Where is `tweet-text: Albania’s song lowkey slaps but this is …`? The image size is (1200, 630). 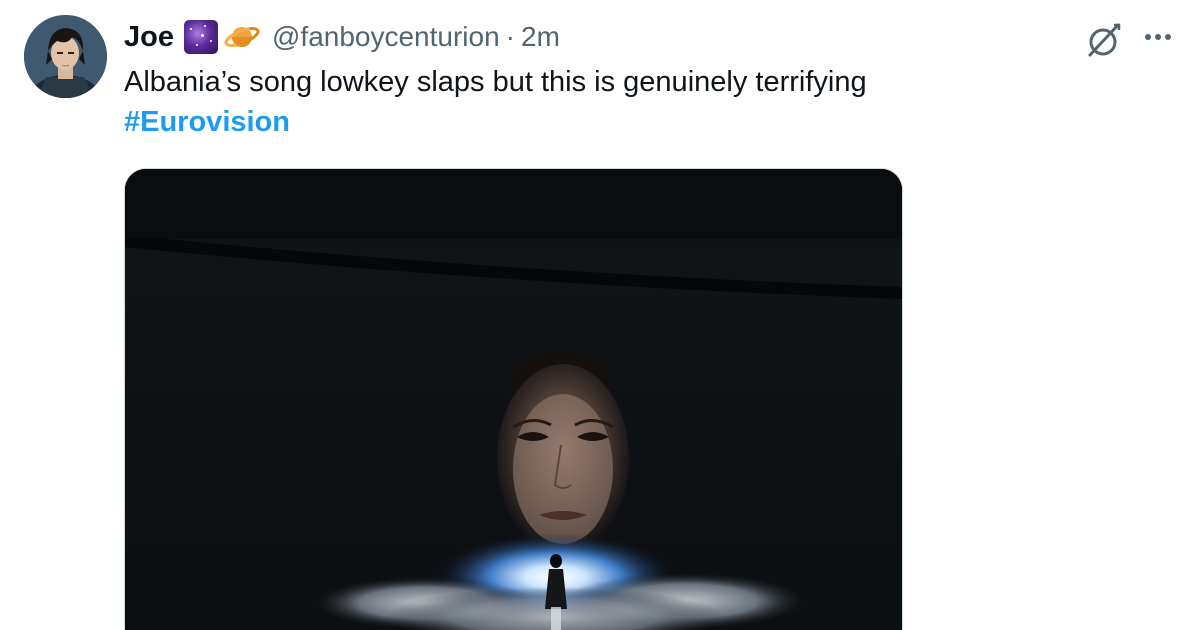
tweet-text: Albania’s song lowkey slaps but this is … is located at coordinates (495, 82).